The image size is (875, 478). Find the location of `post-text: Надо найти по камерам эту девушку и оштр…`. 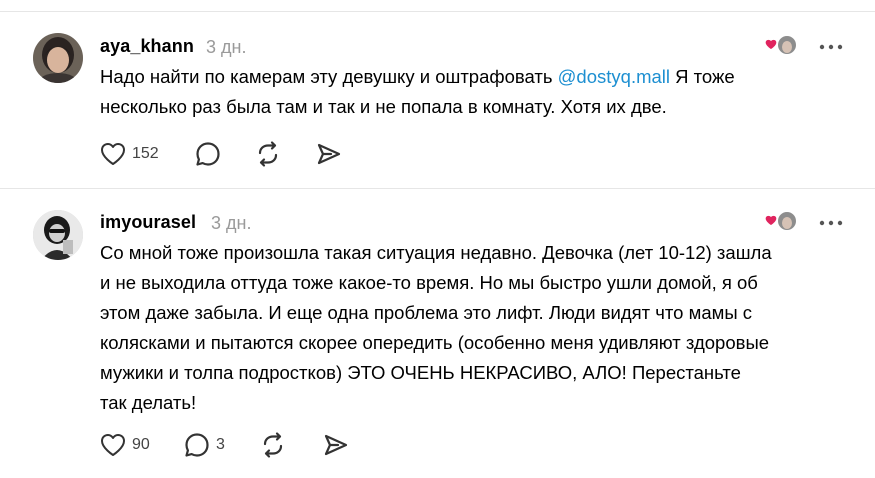

post-text: Надо найти по камерам эту девушку и оштр… is located at coordinates (475, 92).